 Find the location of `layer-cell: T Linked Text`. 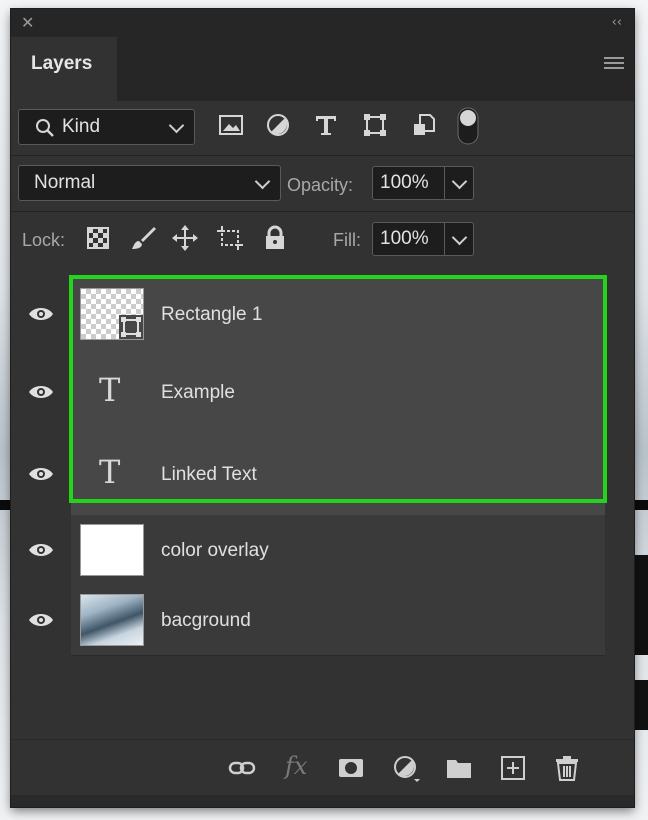

layer-cell: T Linked Text is located at coordinates (338, 474).